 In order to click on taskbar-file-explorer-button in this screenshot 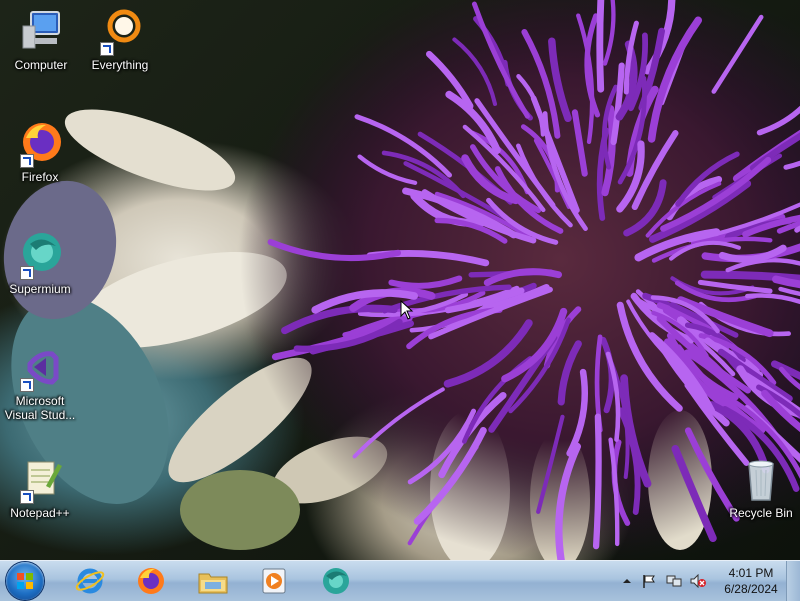, I will do `click(213, 581)`.